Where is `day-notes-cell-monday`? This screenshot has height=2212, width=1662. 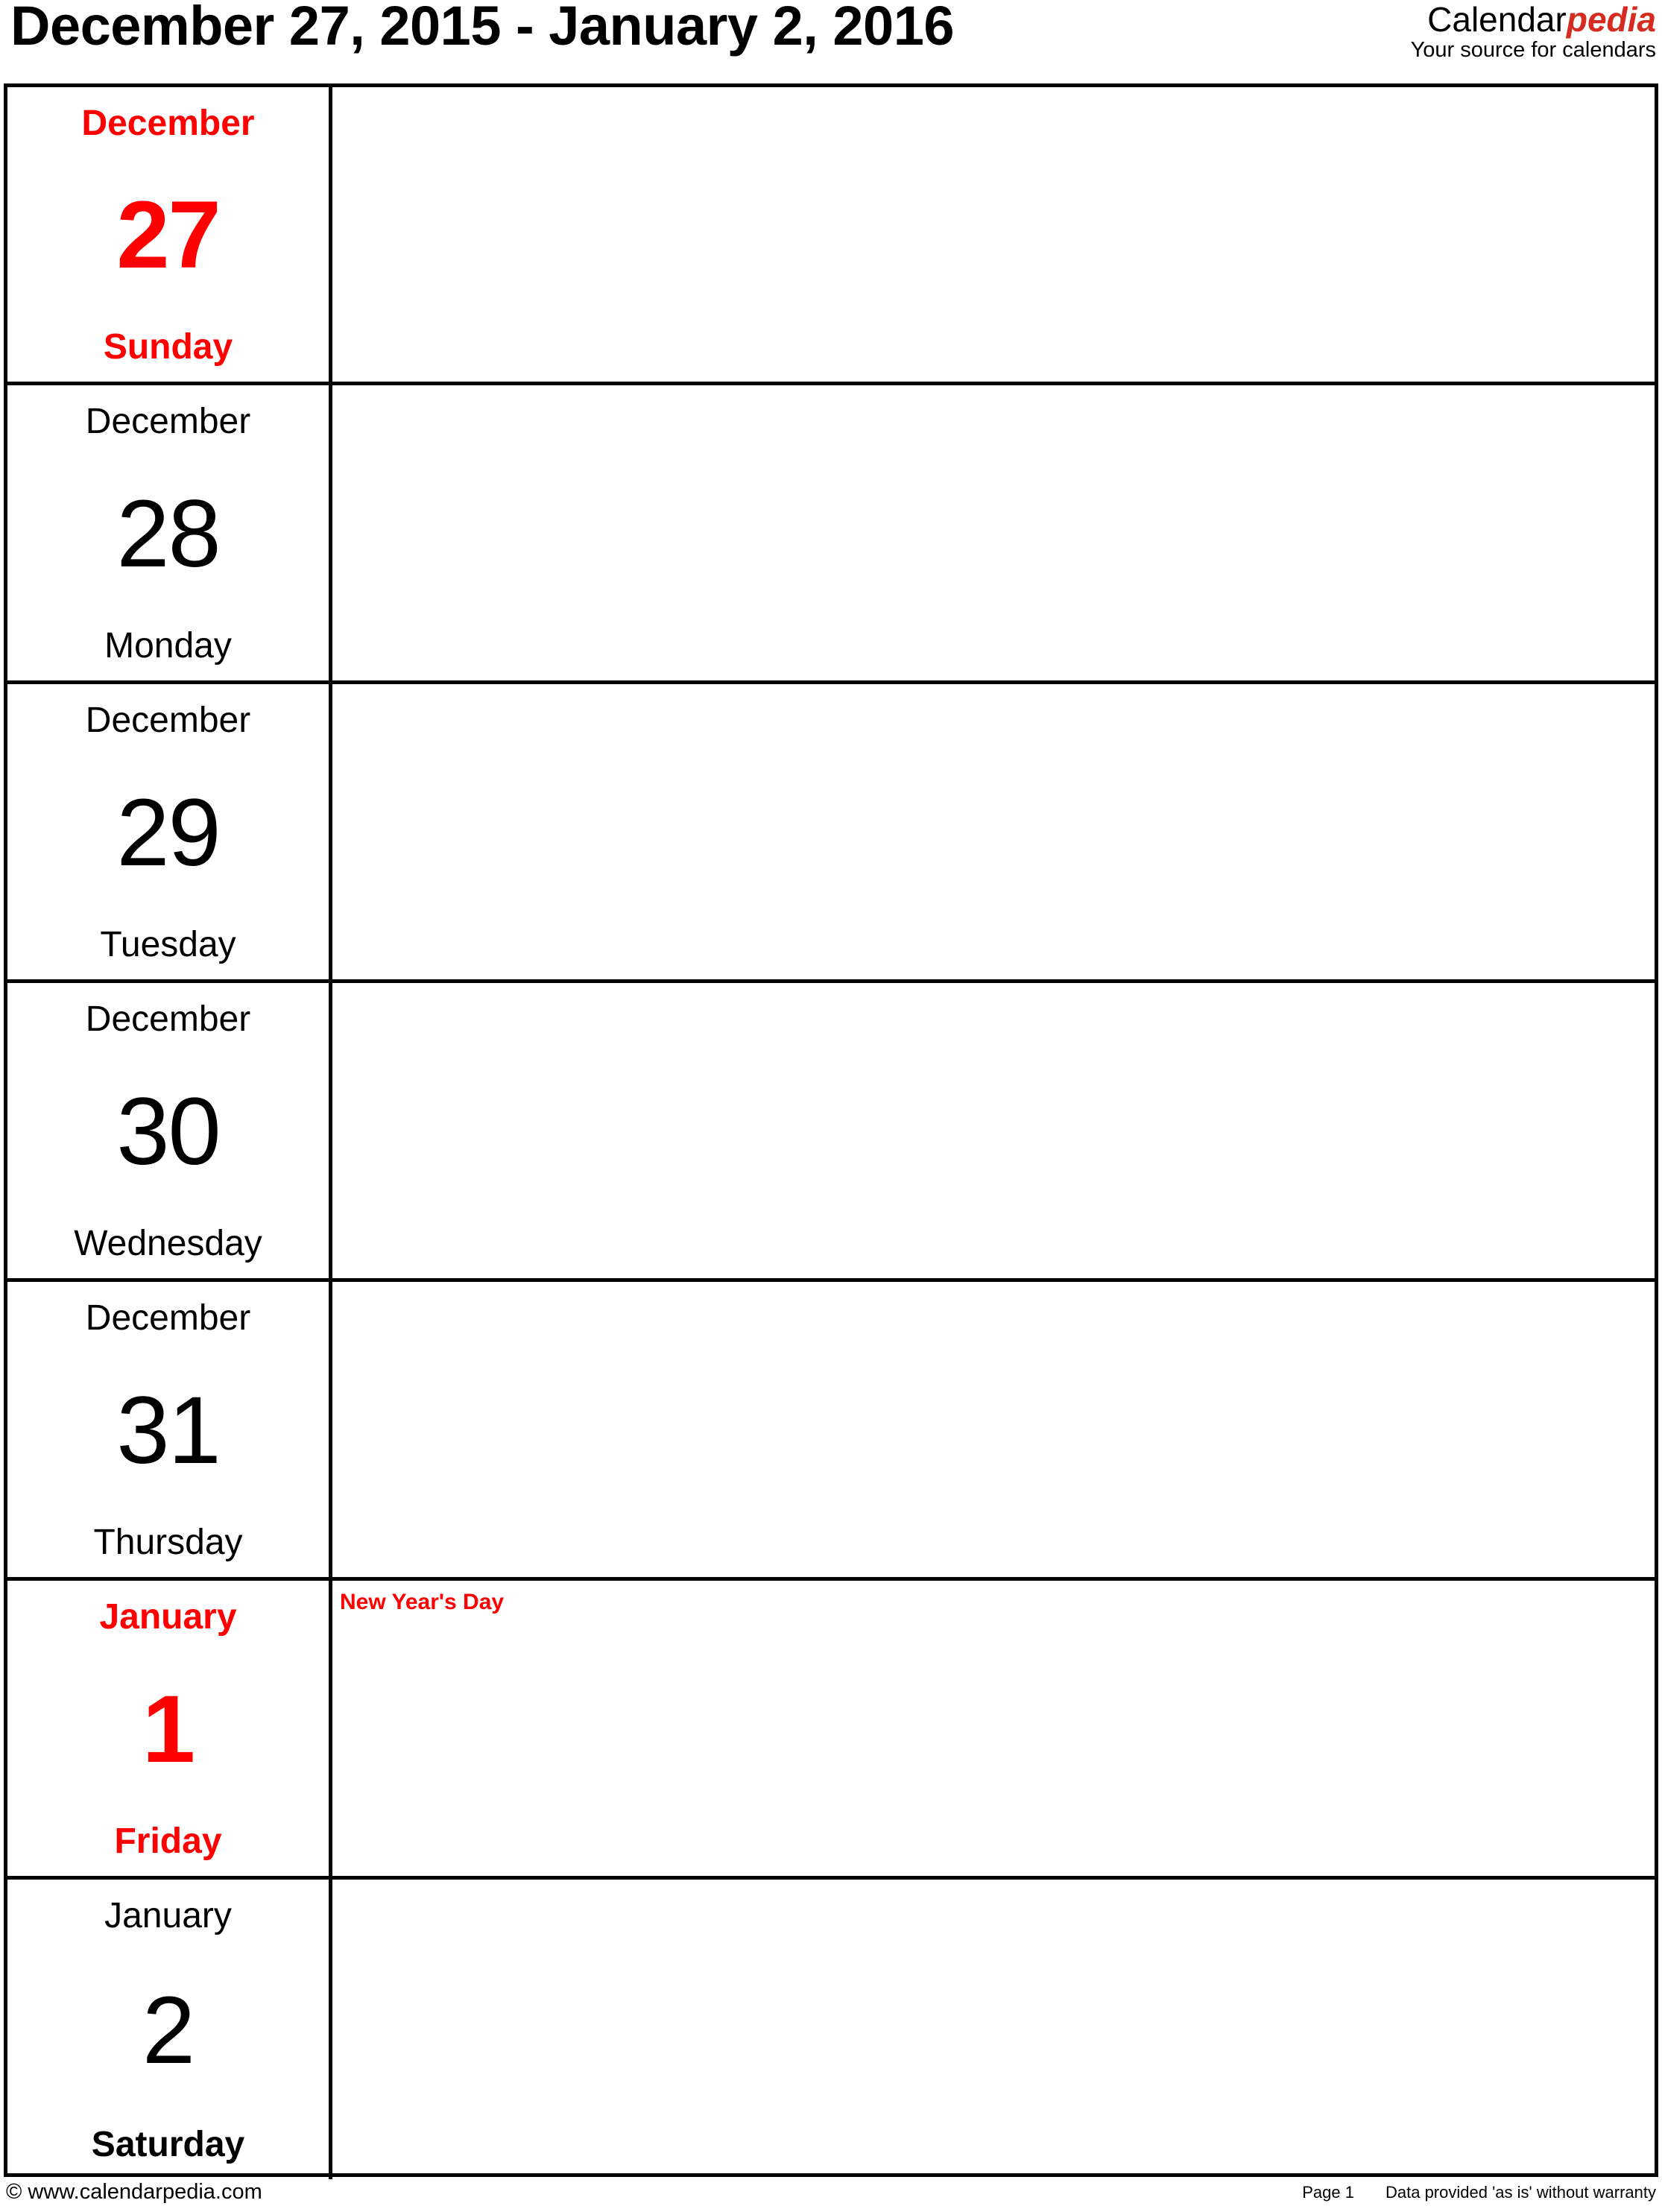
day-notes-cell-monday is located at coordinates (993, 532).